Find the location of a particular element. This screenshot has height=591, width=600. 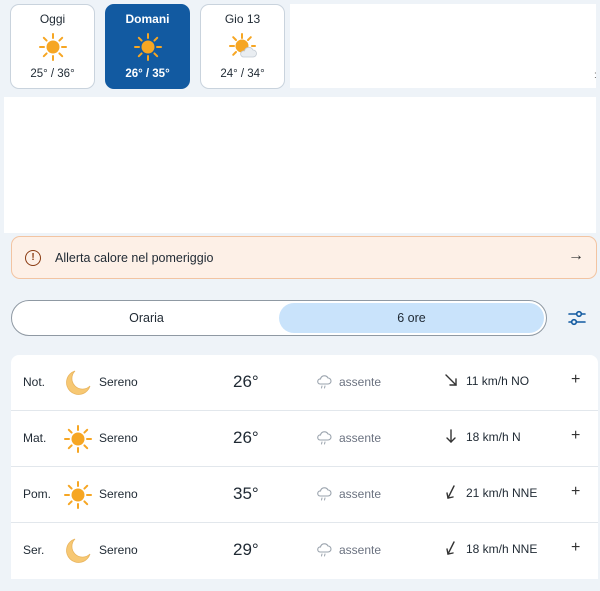

tab-6-ore: 6 ore is located at coordinates (411, 318).